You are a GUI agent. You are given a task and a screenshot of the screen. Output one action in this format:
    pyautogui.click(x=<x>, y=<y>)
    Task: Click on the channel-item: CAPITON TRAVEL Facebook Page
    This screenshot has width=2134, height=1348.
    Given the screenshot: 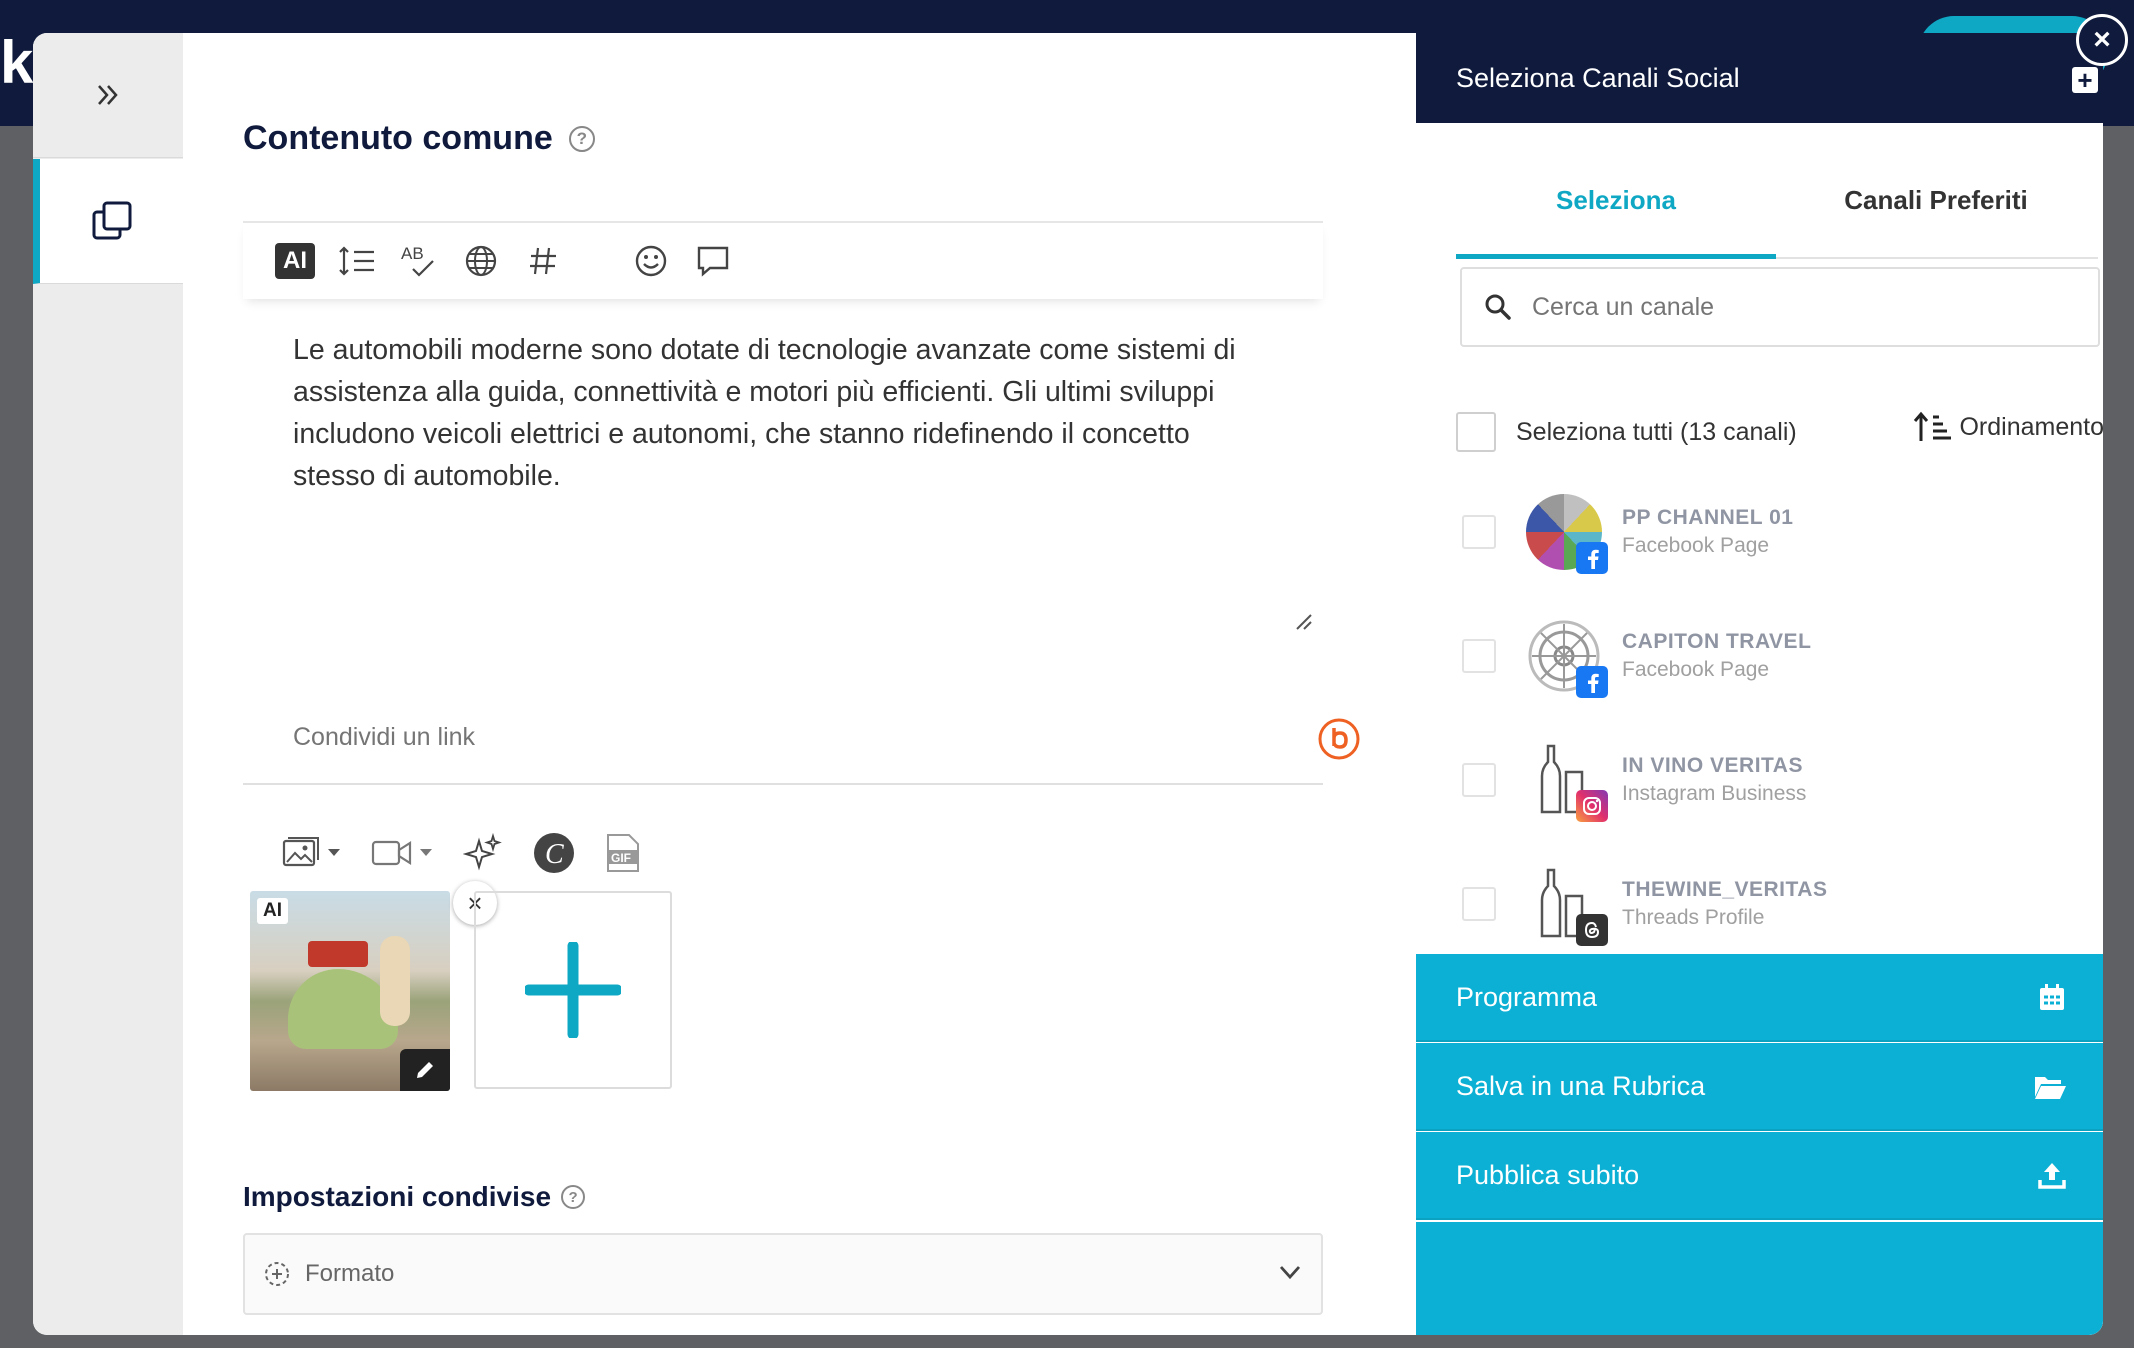 What is the action you would take?
    pyautogui.click(x=1772, y=656)
    